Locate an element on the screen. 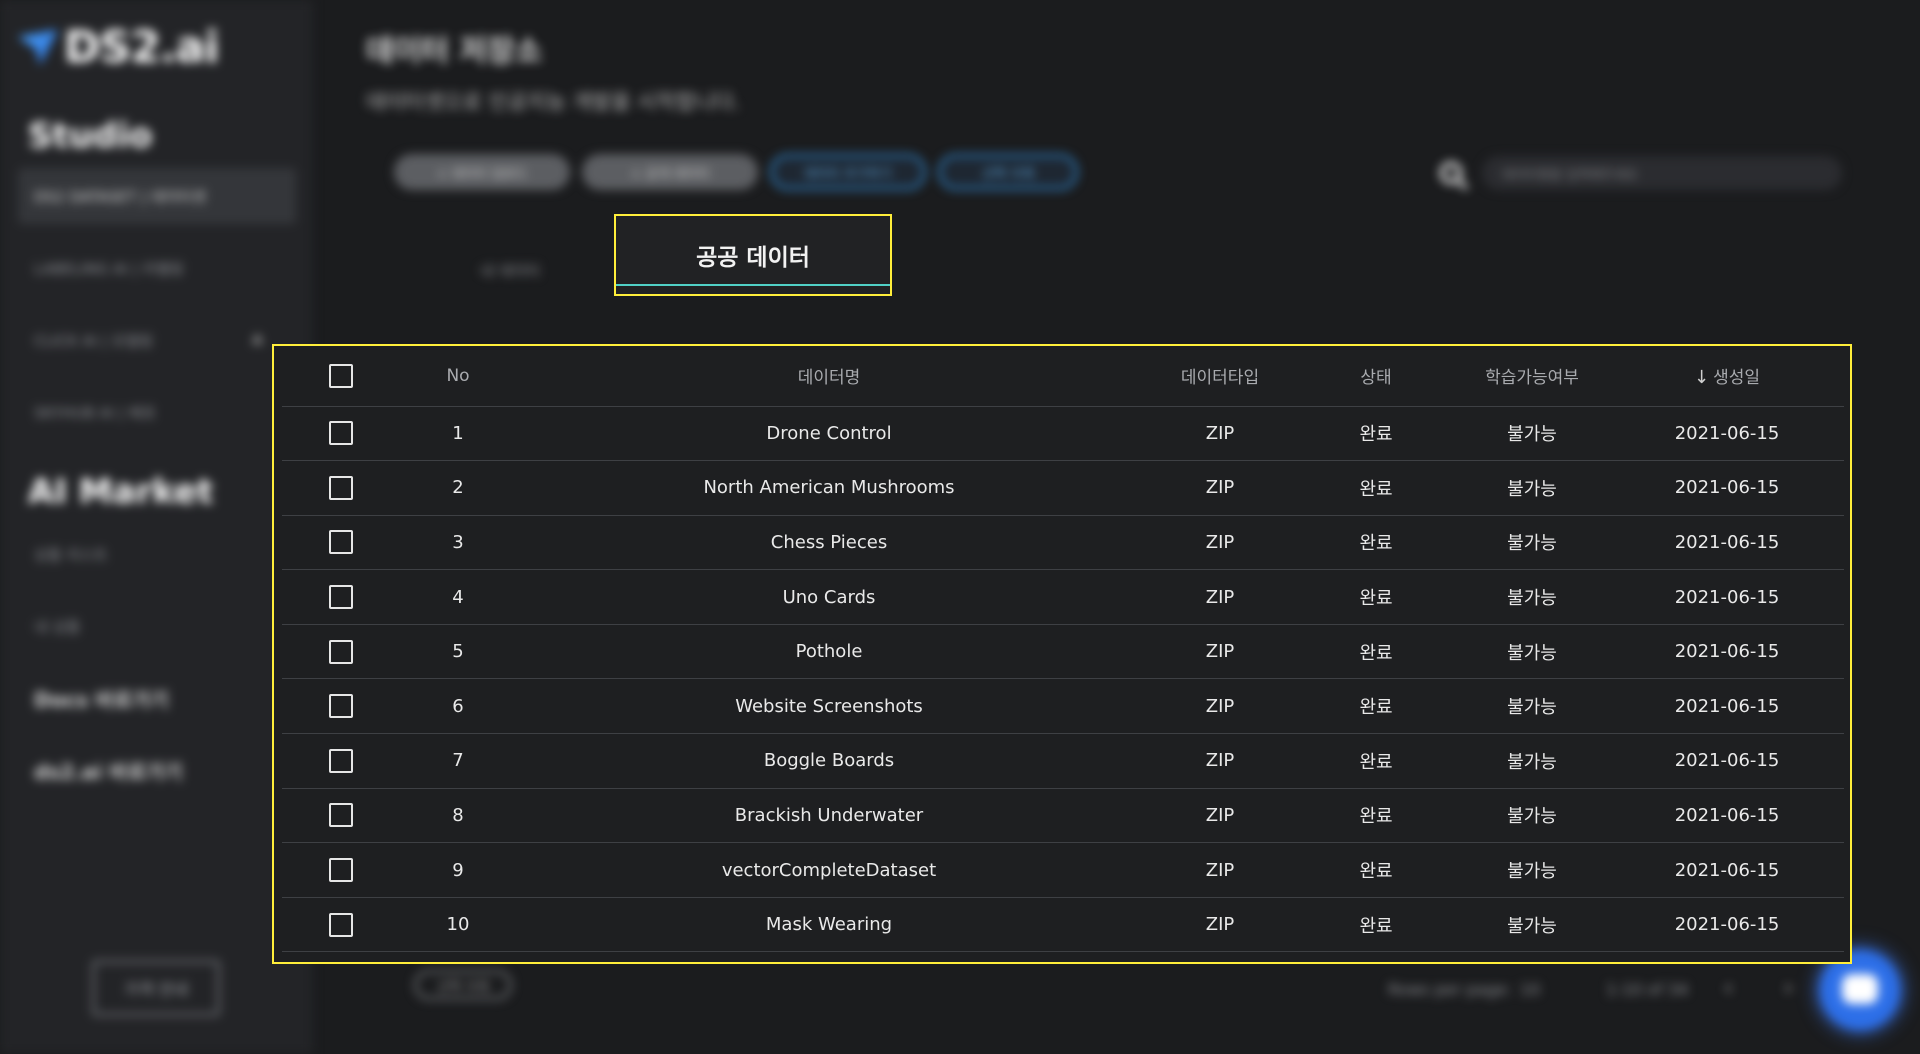 Image resolution: width=1920 pixels, height=1054 pixels. next-page-icon: › is located at coordinates (1788, 988).